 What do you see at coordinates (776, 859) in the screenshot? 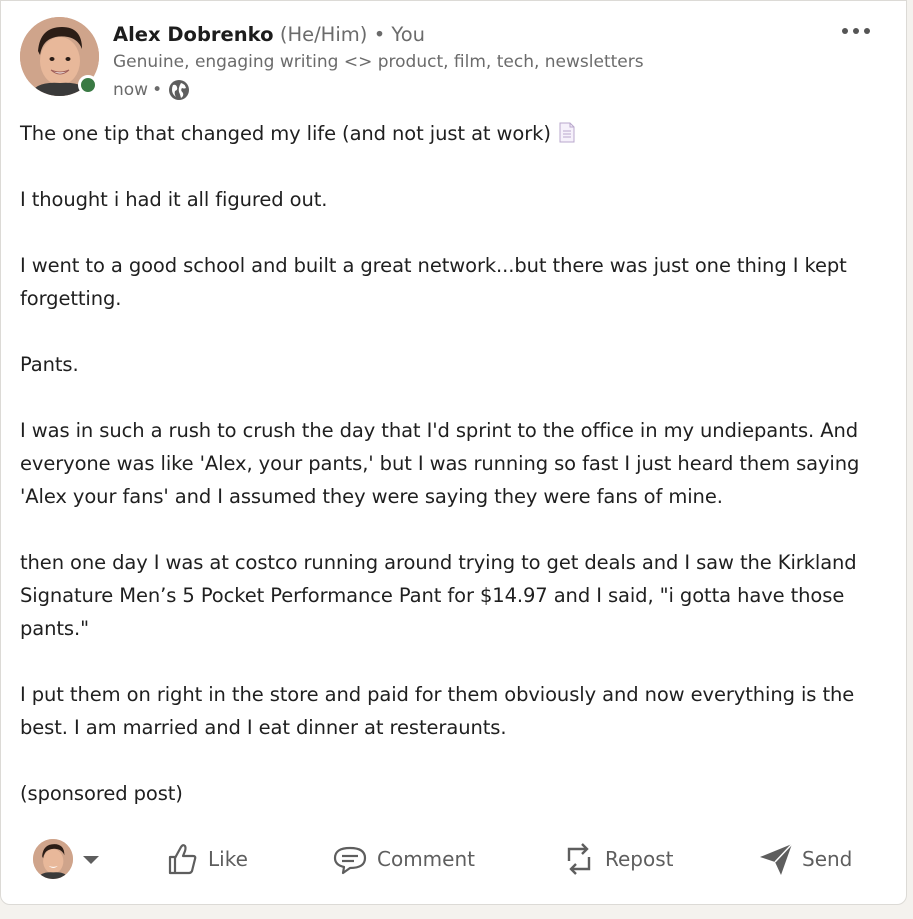
I see `send-icon` at bounding box center [776, 859].